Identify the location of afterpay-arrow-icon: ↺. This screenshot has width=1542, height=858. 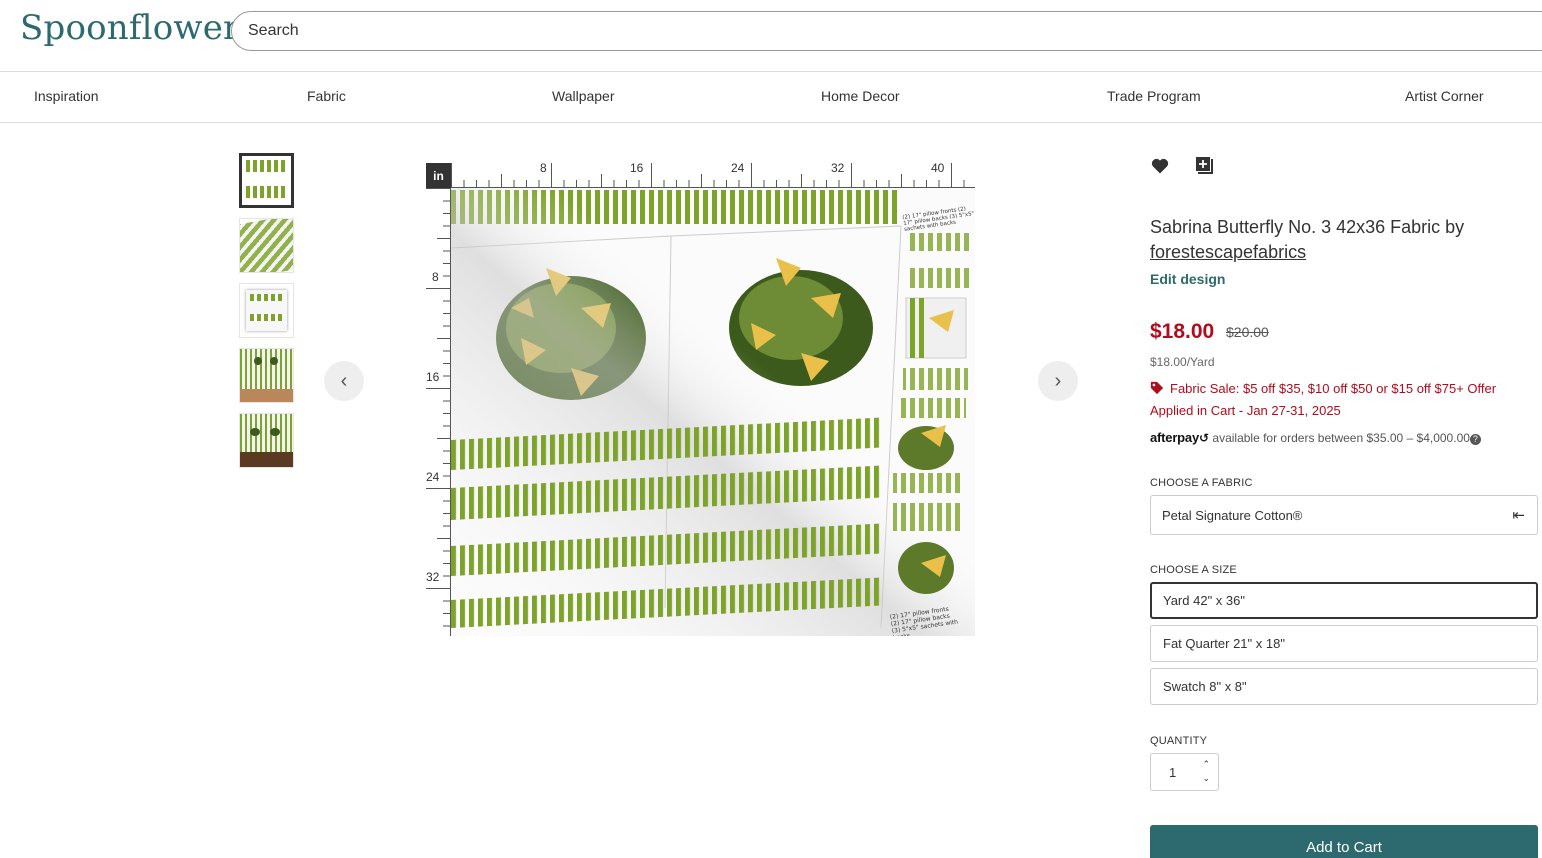
(1204, 438).